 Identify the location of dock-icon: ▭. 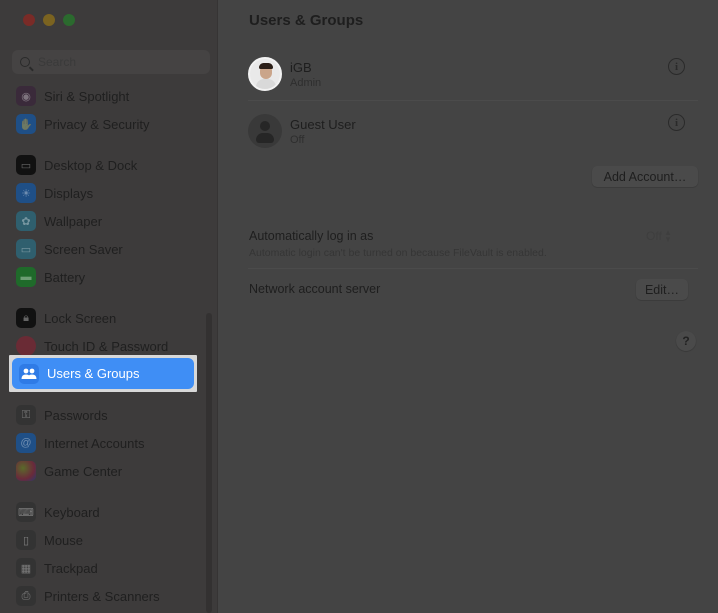
(26, 165).